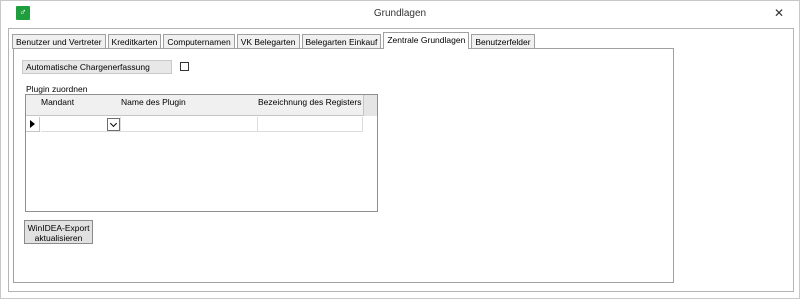 The height and width of the screenshot is (299, 800). I want to click on tab-kreditkarten: Kreditkarten, so click(134, 41).